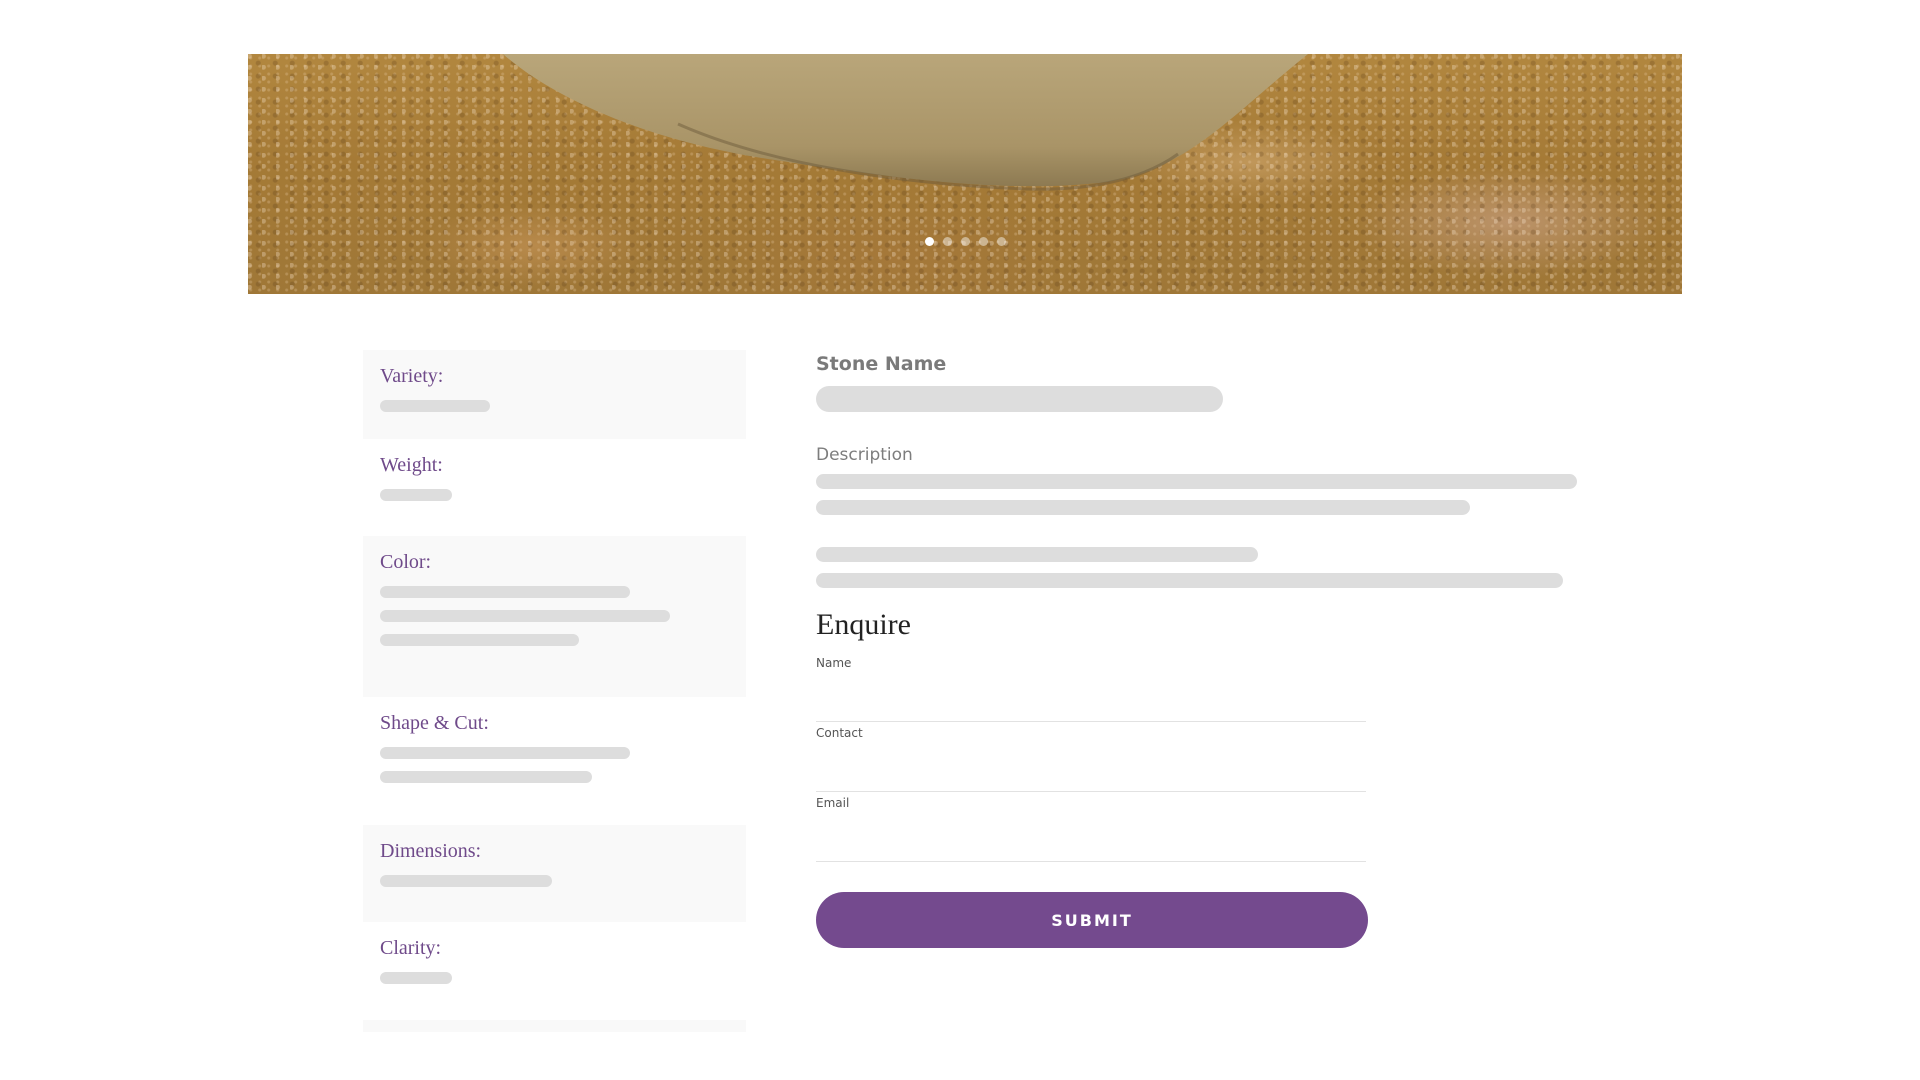  Describe the element at coordinates (554, 487) in the screenshot. I see `spec-weight: Weight:` at that location.